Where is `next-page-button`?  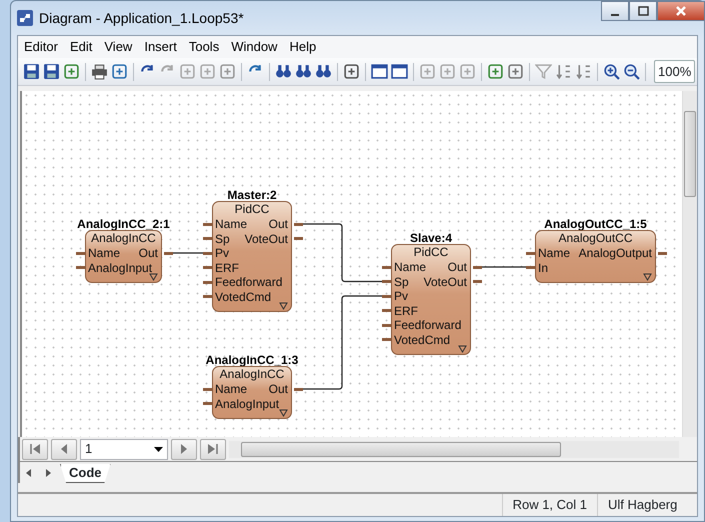
next-page-button is located at coordinates (184, 449).